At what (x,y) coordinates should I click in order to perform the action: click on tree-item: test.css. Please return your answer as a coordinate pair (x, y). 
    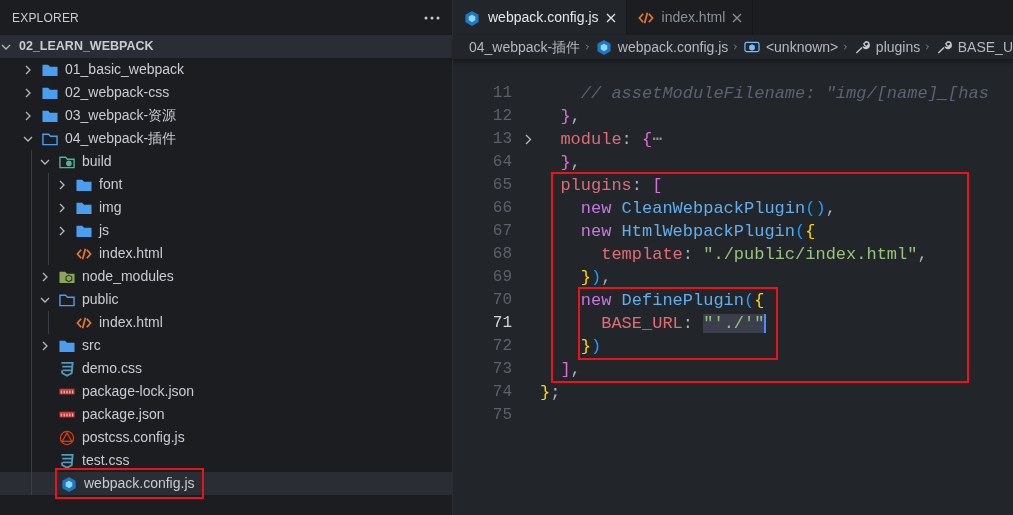
    Looking at the image, I should click on (226, 460).